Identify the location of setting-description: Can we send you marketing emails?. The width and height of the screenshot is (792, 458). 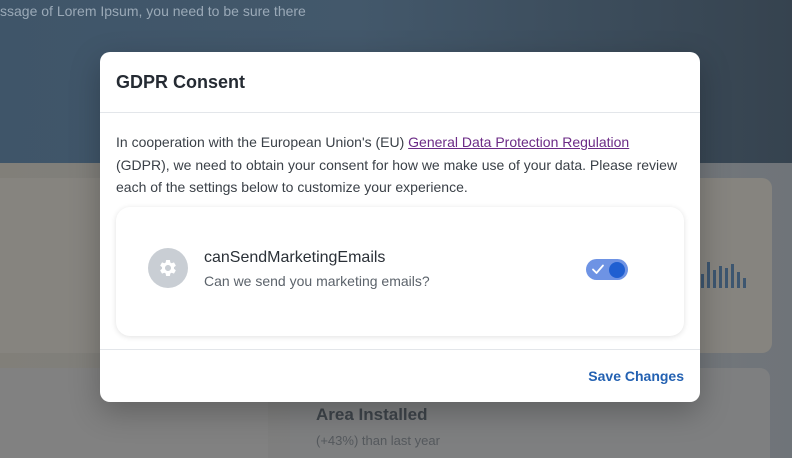
(317, 280).